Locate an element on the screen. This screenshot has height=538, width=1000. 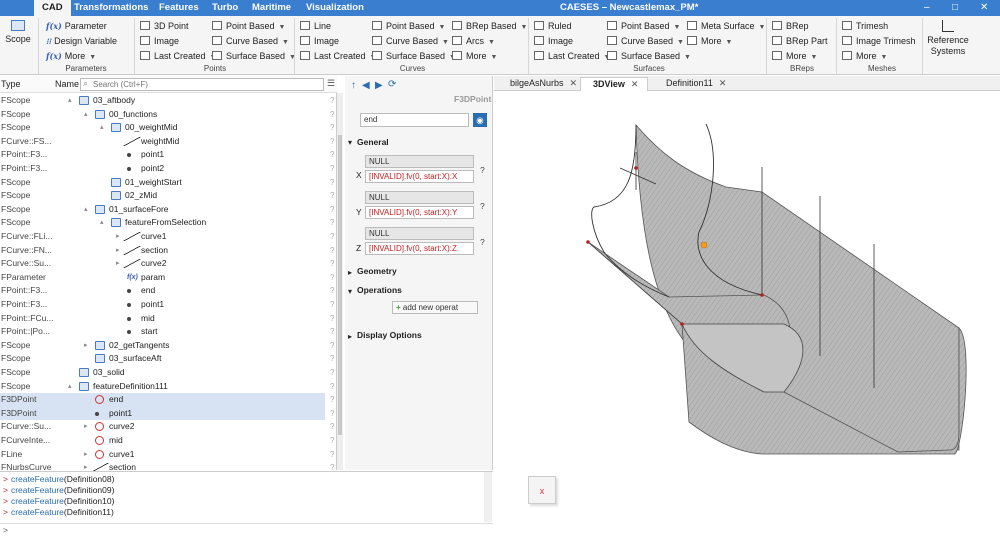
point-image-button: Image is located at coordinates (159, 41).